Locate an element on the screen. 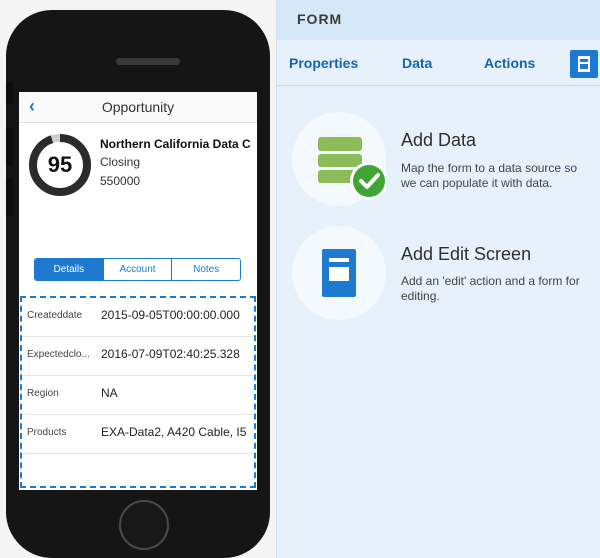 The image size is (600, 558). field-value: NA is located at coordinates (109, 393).